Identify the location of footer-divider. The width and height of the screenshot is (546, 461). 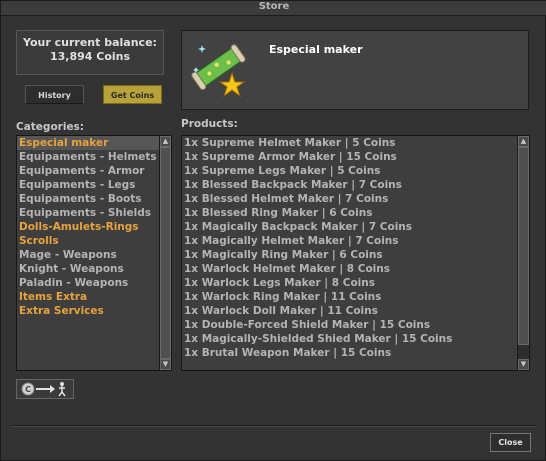
(274, 426).